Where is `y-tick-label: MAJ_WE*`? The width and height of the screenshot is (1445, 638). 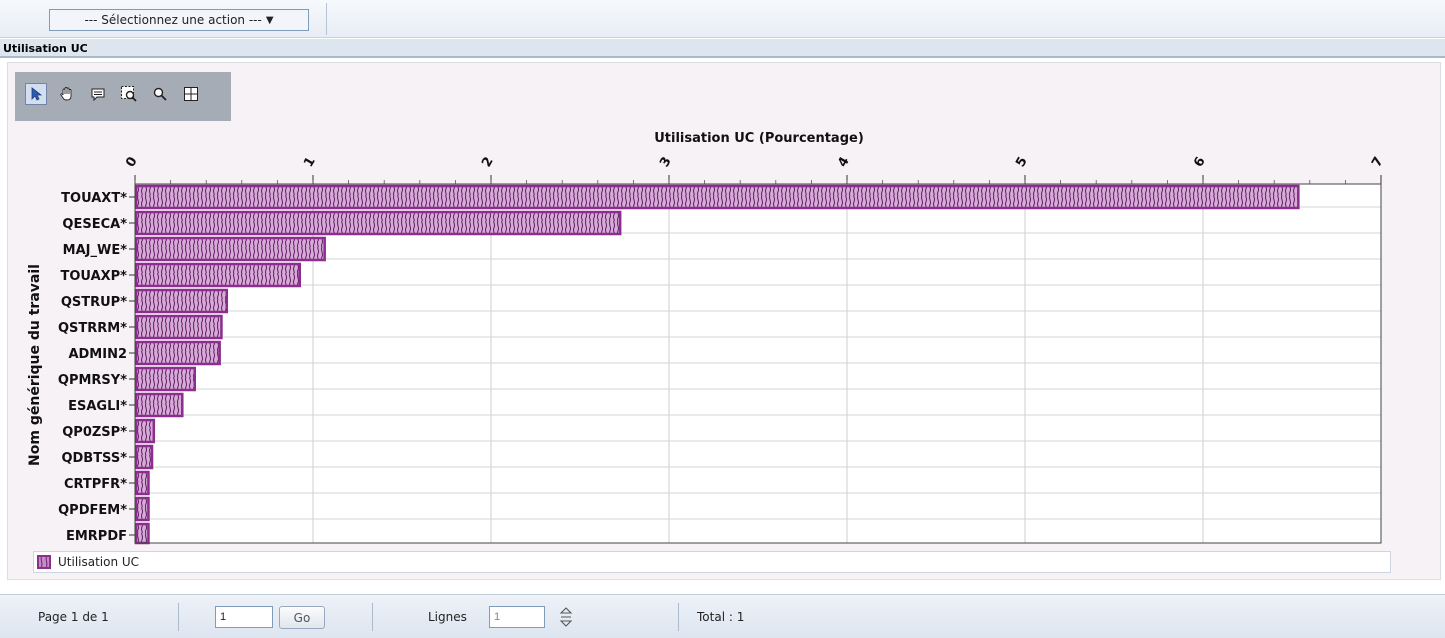
y-tick-label: MAJ_WE* is located at coordinates (95, 250).